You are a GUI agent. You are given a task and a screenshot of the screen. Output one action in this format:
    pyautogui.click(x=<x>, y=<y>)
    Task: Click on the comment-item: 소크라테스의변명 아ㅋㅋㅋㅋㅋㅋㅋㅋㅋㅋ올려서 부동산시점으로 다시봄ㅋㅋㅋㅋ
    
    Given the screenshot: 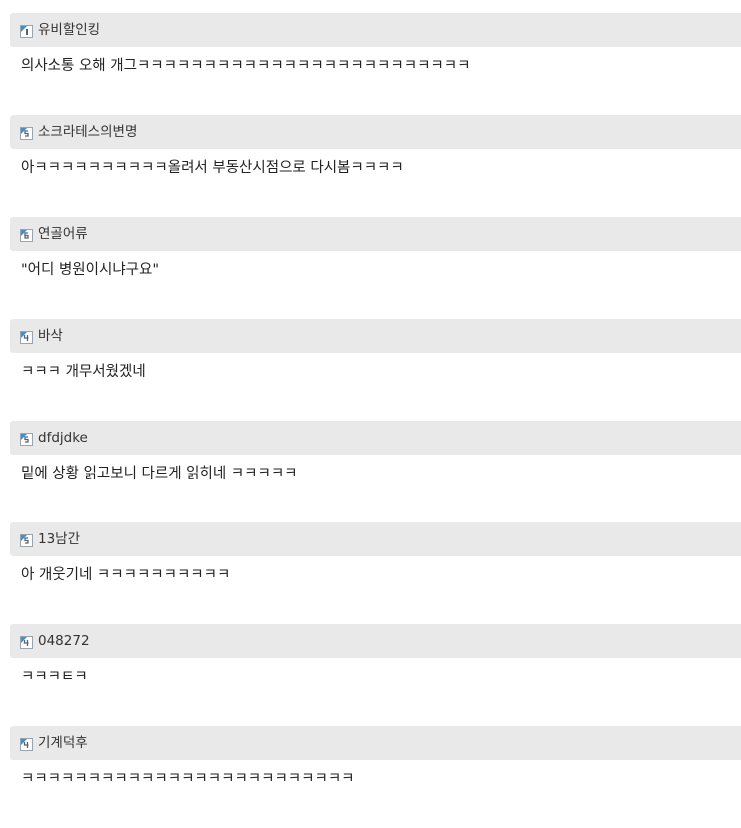 What is the action you would take?
    pyautogui.click(x=375, y=166)
    